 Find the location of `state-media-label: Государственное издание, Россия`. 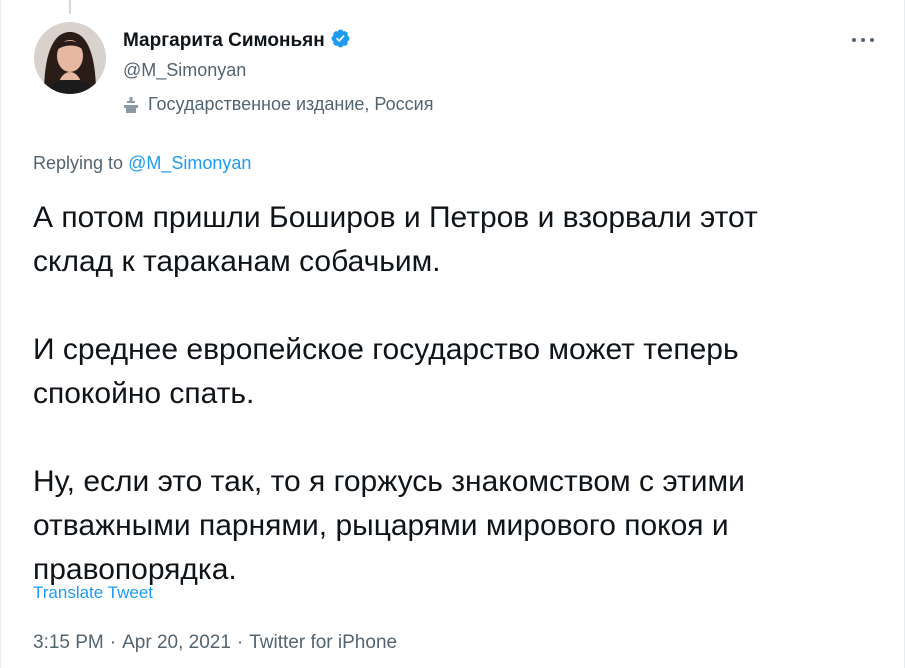

state-media-label: Государственное издание, Россия is located at coordinates (277, 104).